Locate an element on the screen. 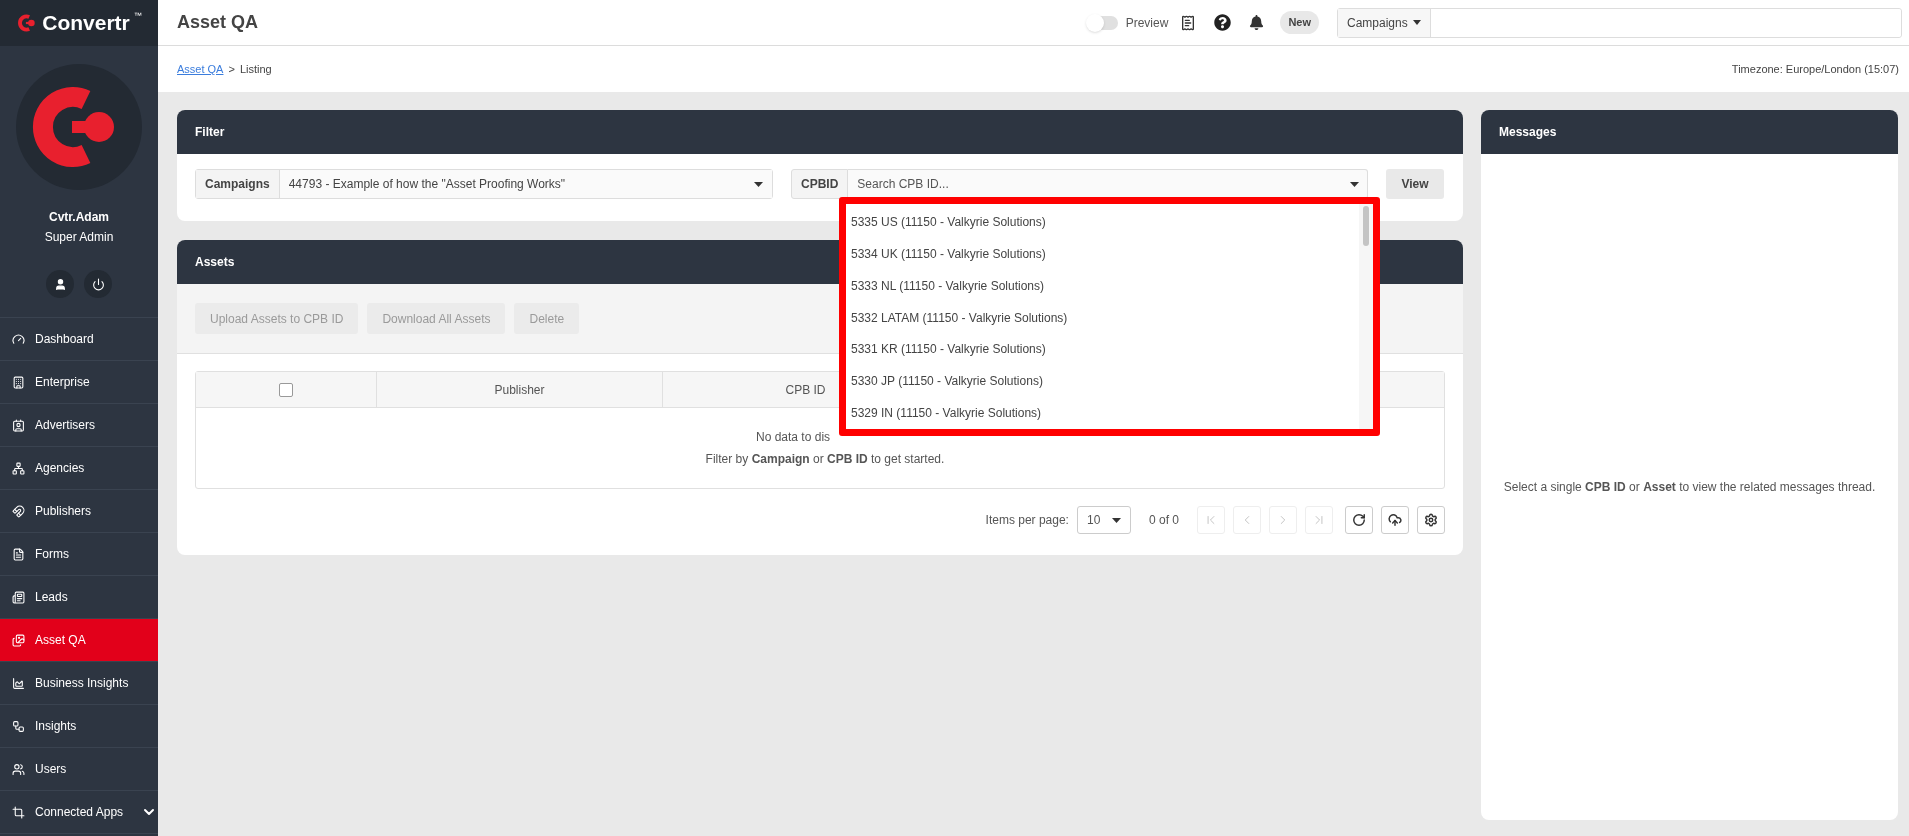 The image size is (1909, 836). refresh-icon is located at coordinates (1359, 520).